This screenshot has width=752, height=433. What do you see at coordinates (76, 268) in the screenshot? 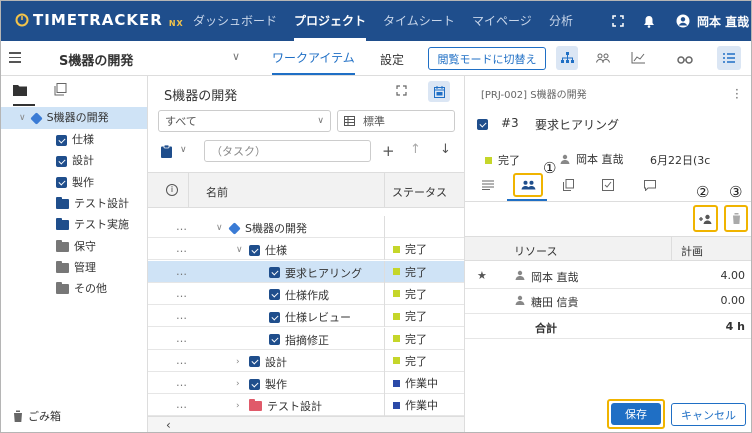
I see `sidebar-item: 管理` at bounding box center [76, 268].